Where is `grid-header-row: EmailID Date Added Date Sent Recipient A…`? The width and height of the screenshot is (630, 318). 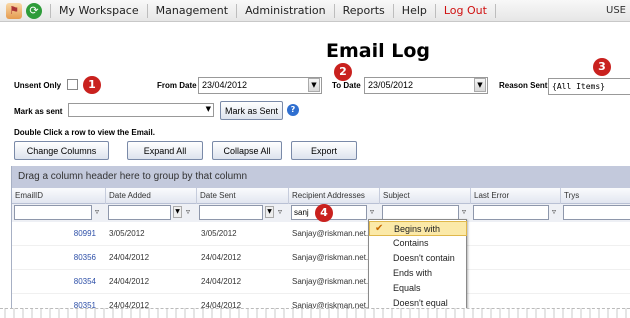 grid-header-row: EmailID Date Added Date Sent Recipient A… is located at coordinates (321, 196).